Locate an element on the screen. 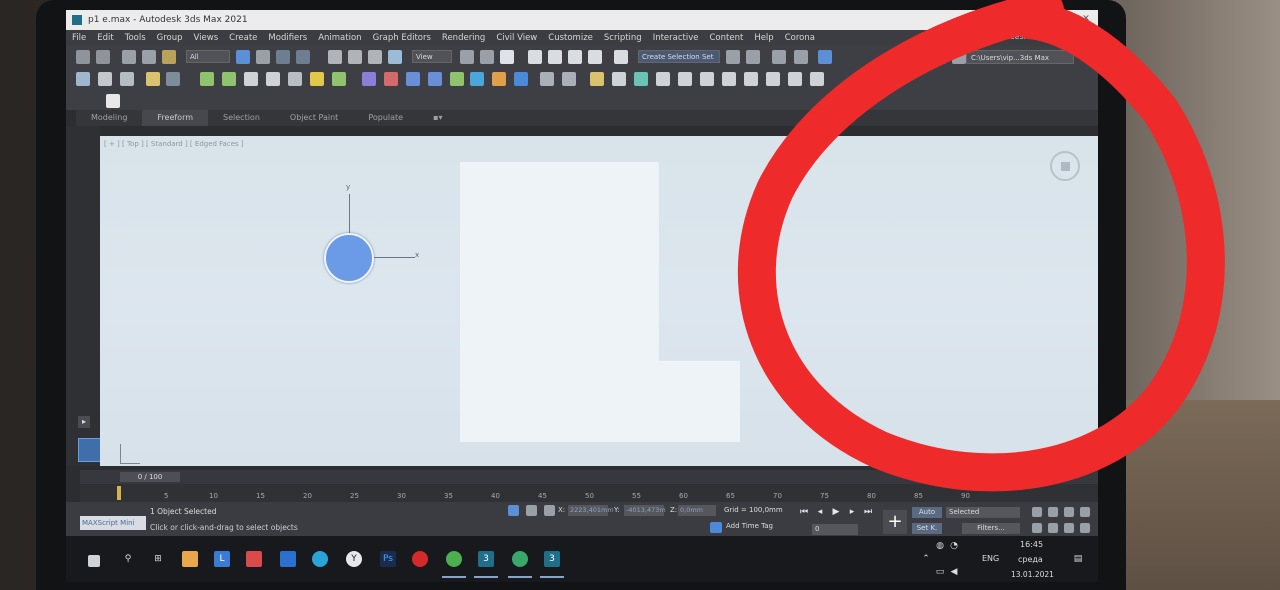 The height and width of the screenshot is (590, 1280). spinner-snap-icon is located at coordinates (595, 57).